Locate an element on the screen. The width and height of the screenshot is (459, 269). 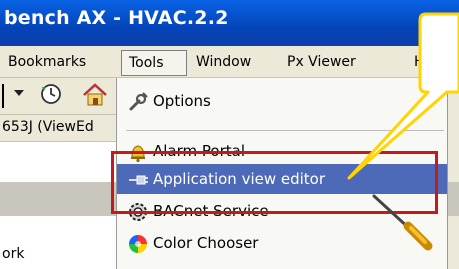
window-title: bench AX - HVAC.2.2 is located at coordinates (116, 18).